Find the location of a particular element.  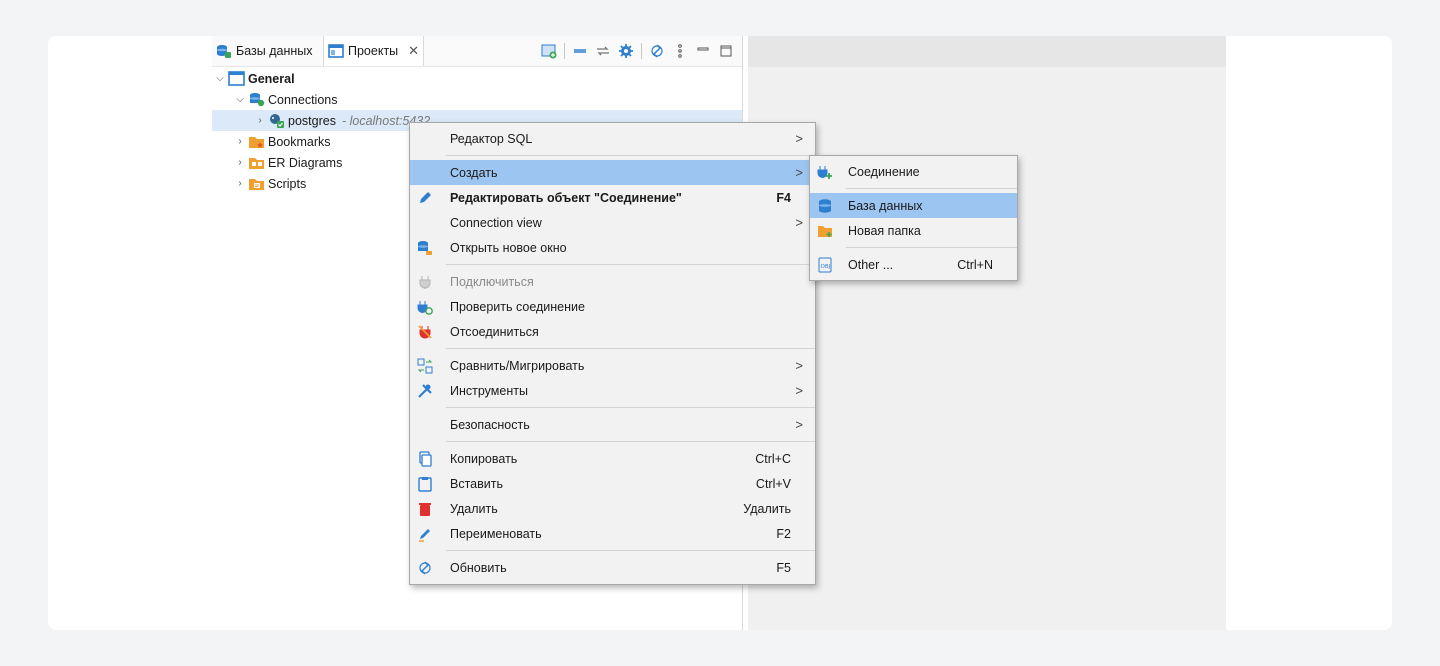

submenu-item-other: OBJ Other ... Ctrl+N is located at coordinates (913, 264).